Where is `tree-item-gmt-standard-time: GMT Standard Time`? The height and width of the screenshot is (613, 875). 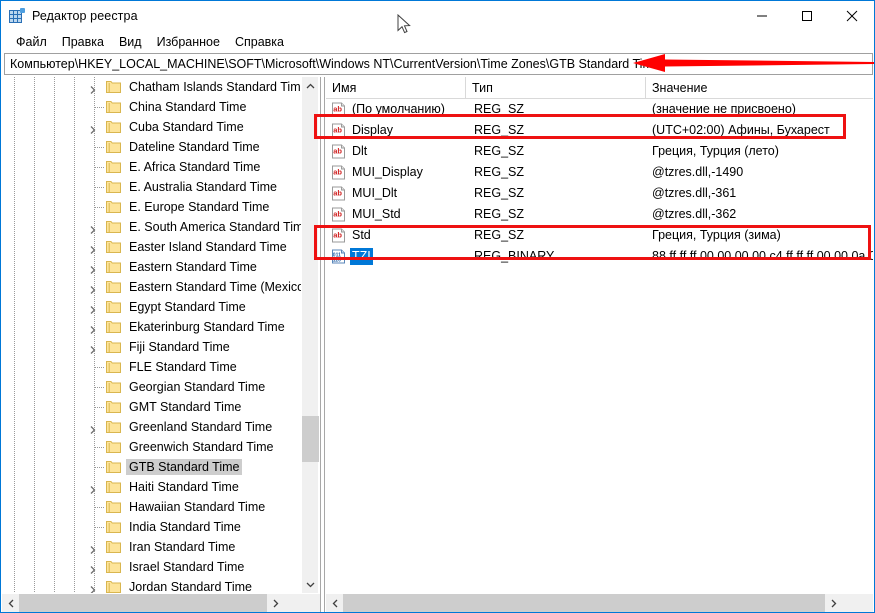
tree-item-gmt-standard-time: GMT Standard Time is located at coordinates (151, 407).